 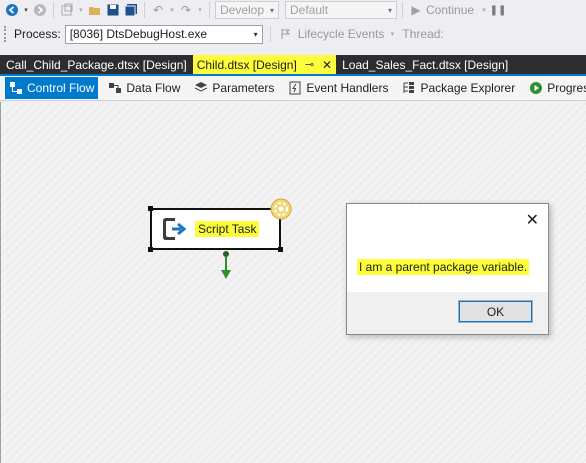 What do you see at coordinates (37, 34) in the screenshot?
I see `process-label: Process:` at bounding box center [37, 34].